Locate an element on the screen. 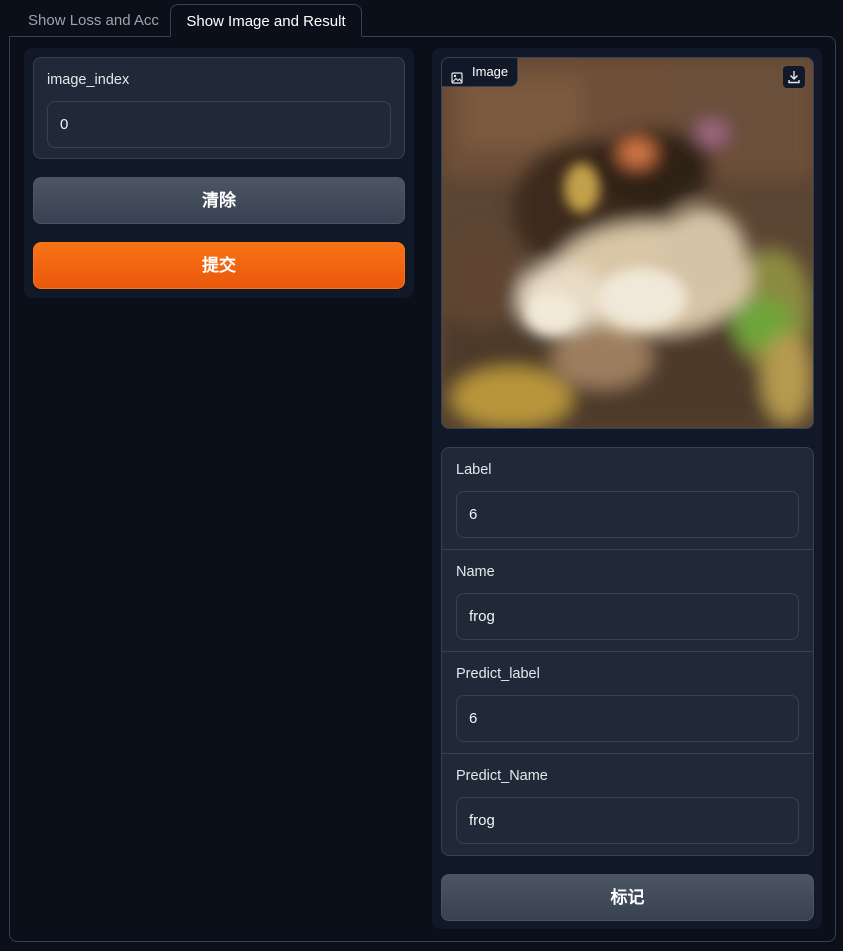  label-value: 6 is located at coordinates (627, 514).